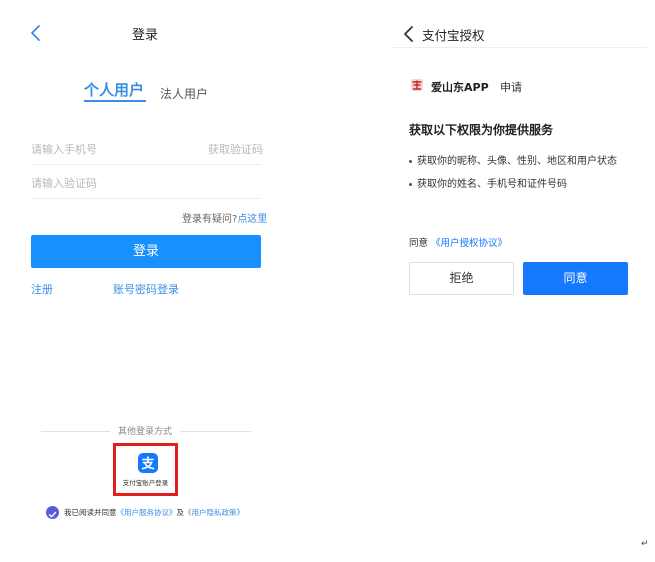  I want to click on apply-text: 申请, so click(511, 87).